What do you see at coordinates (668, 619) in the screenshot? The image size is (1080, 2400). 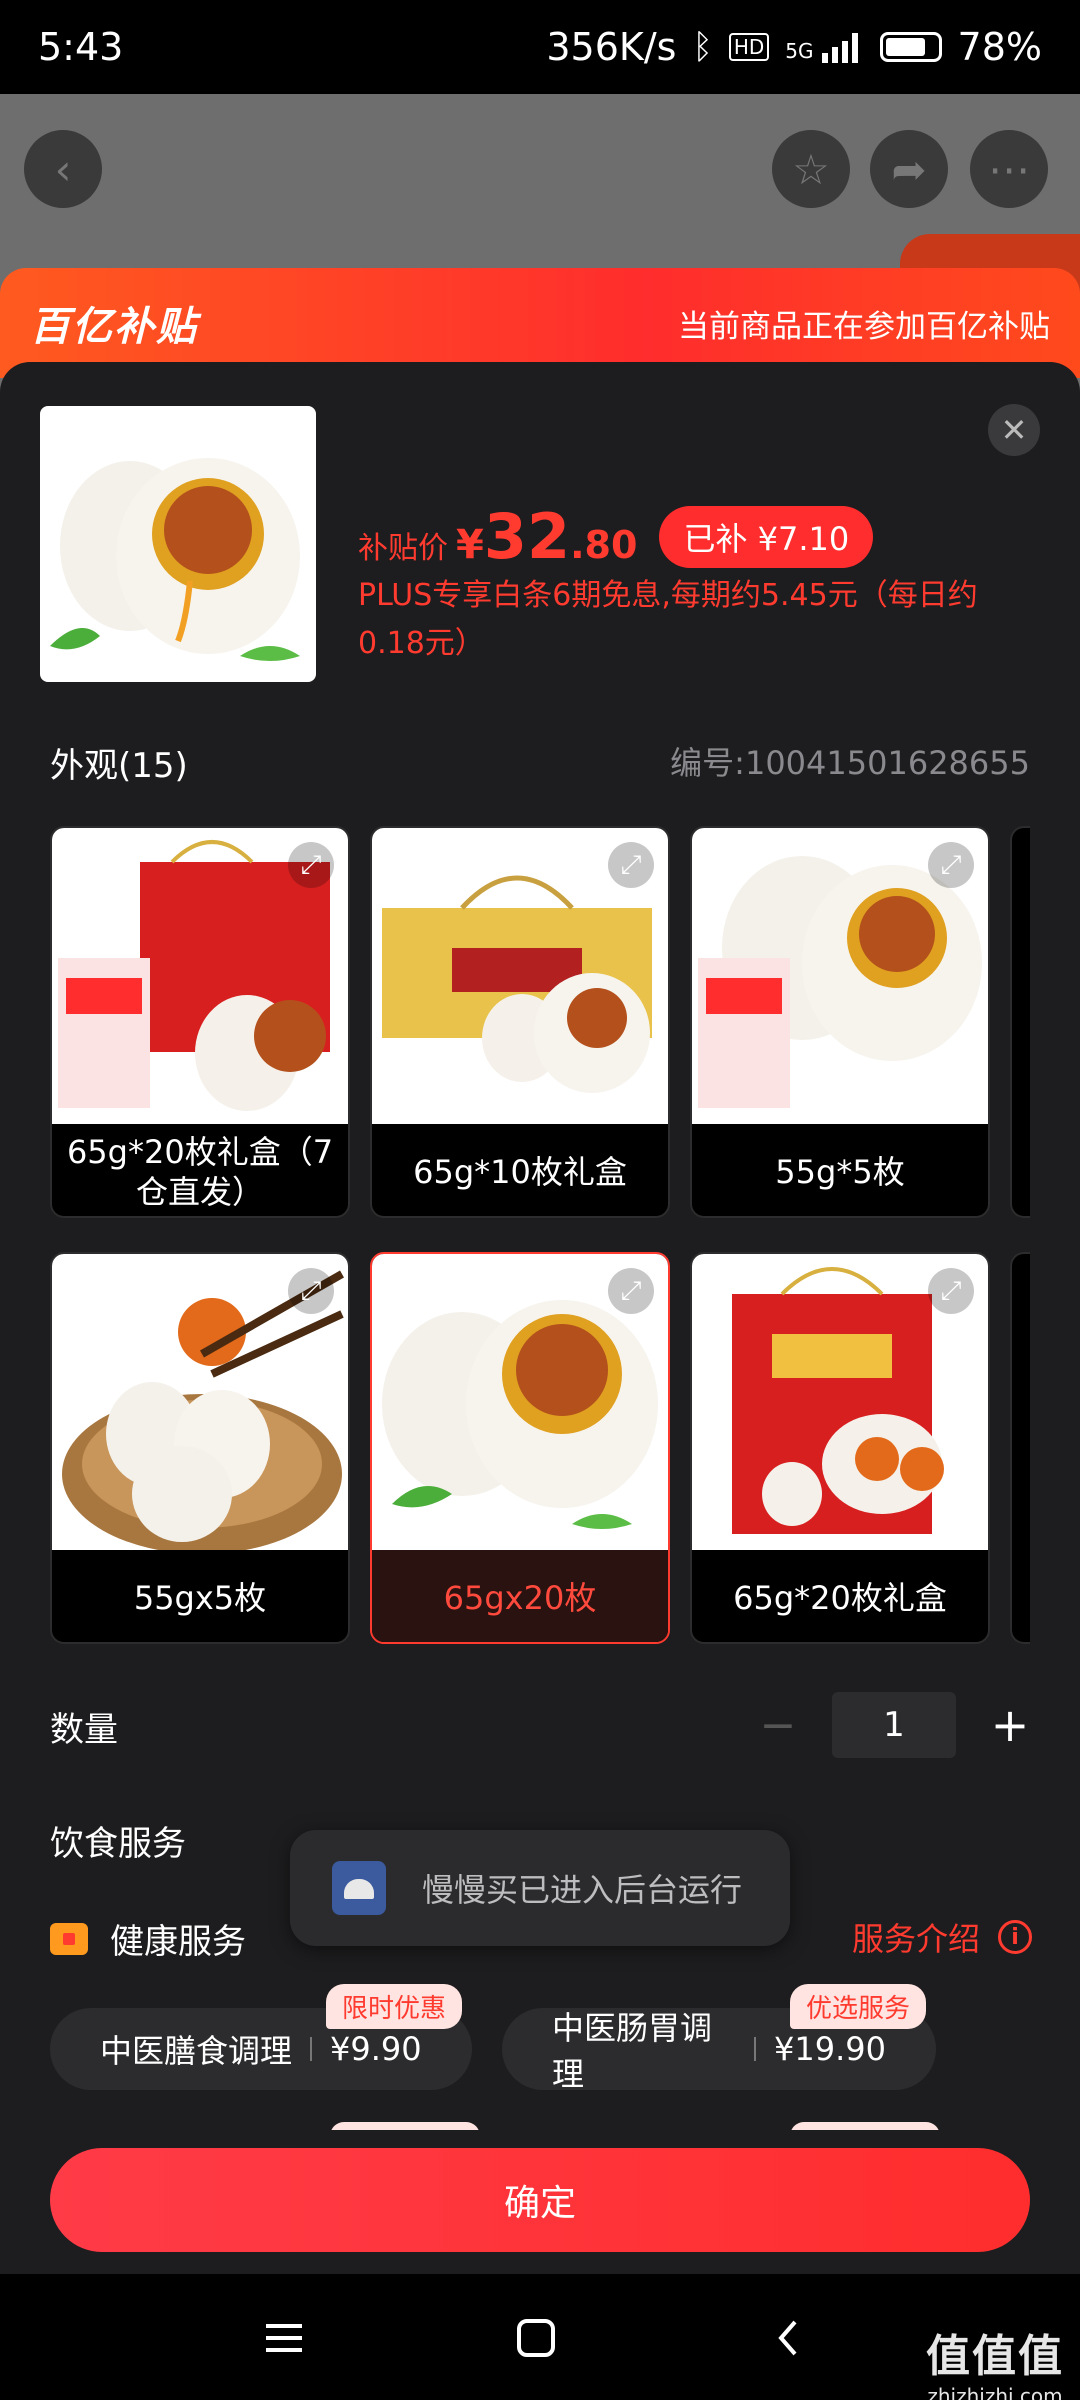 I see `plus-installment-text: PLUS专享白条6期免息,每期约5.45元（每日约0.18元）` at bounding box center [668, 619].